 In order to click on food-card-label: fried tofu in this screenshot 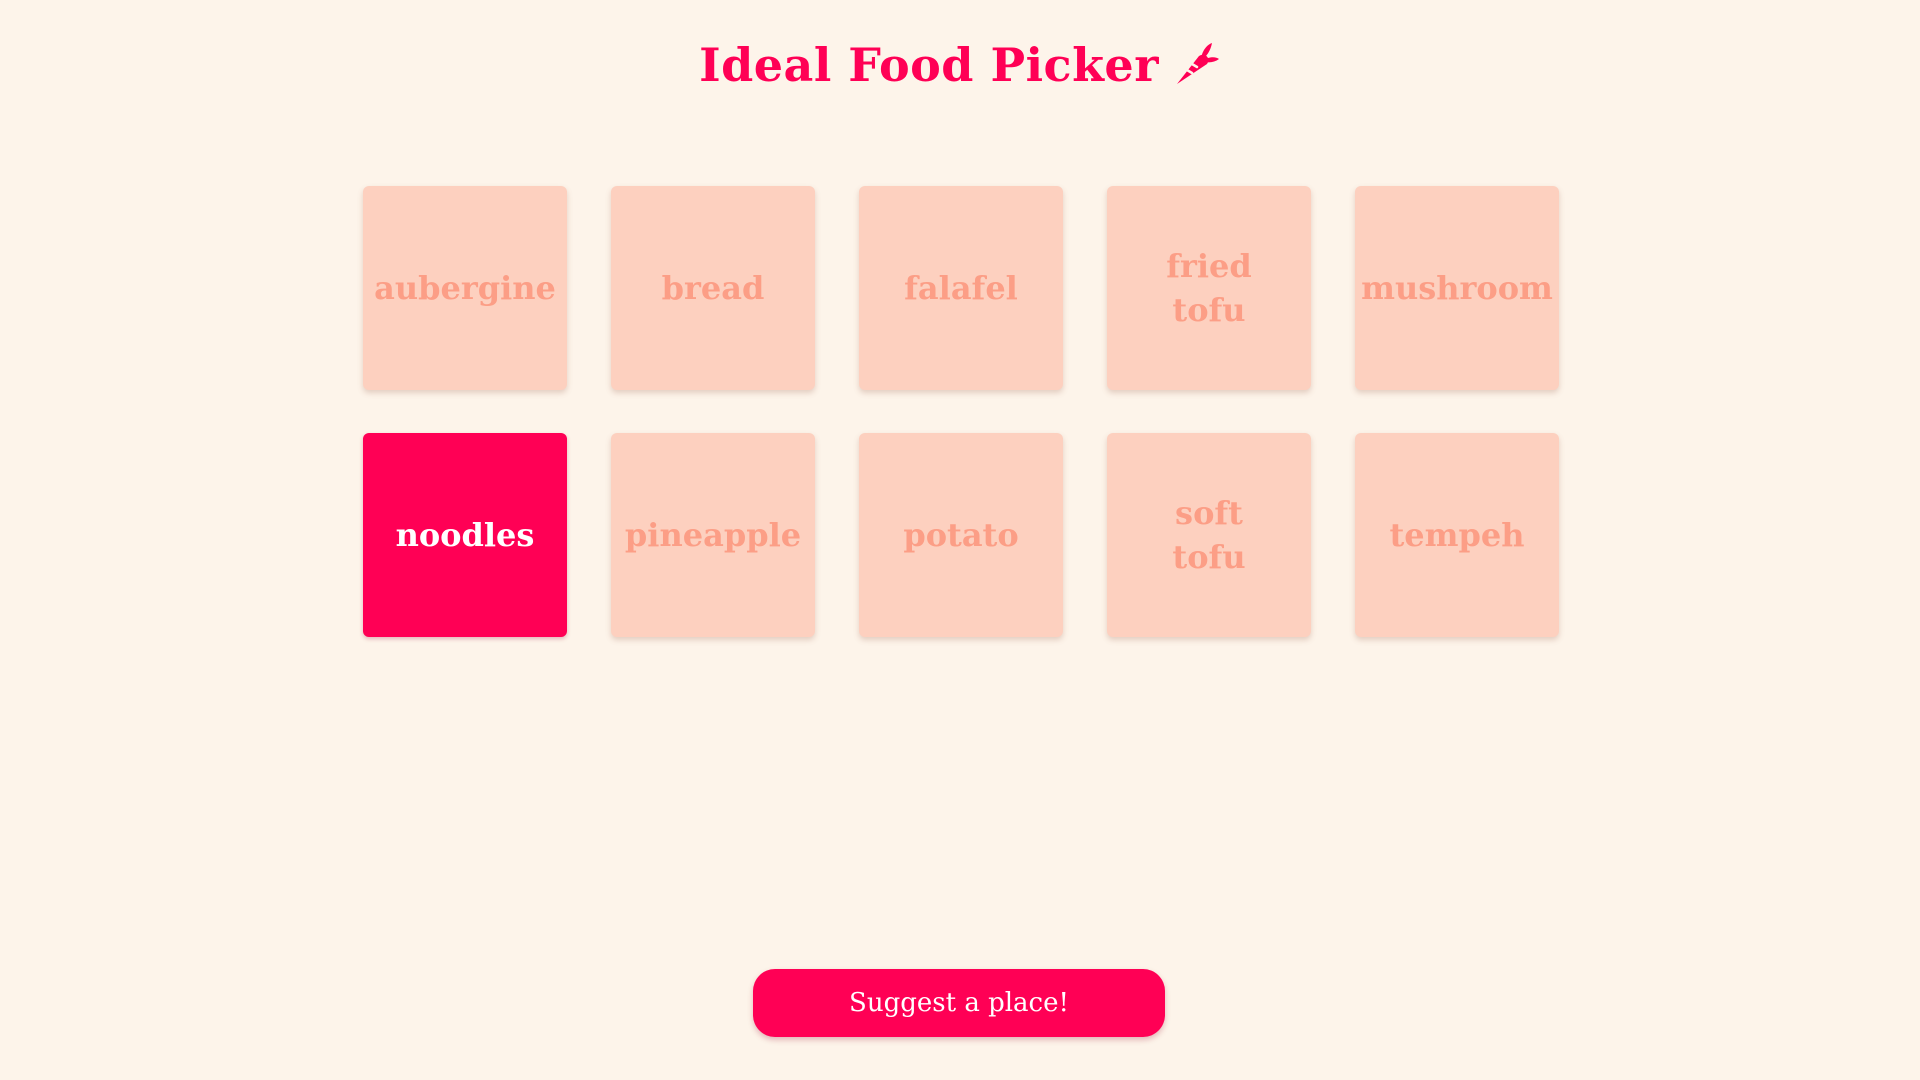, I will do `click(1209, 288)`.